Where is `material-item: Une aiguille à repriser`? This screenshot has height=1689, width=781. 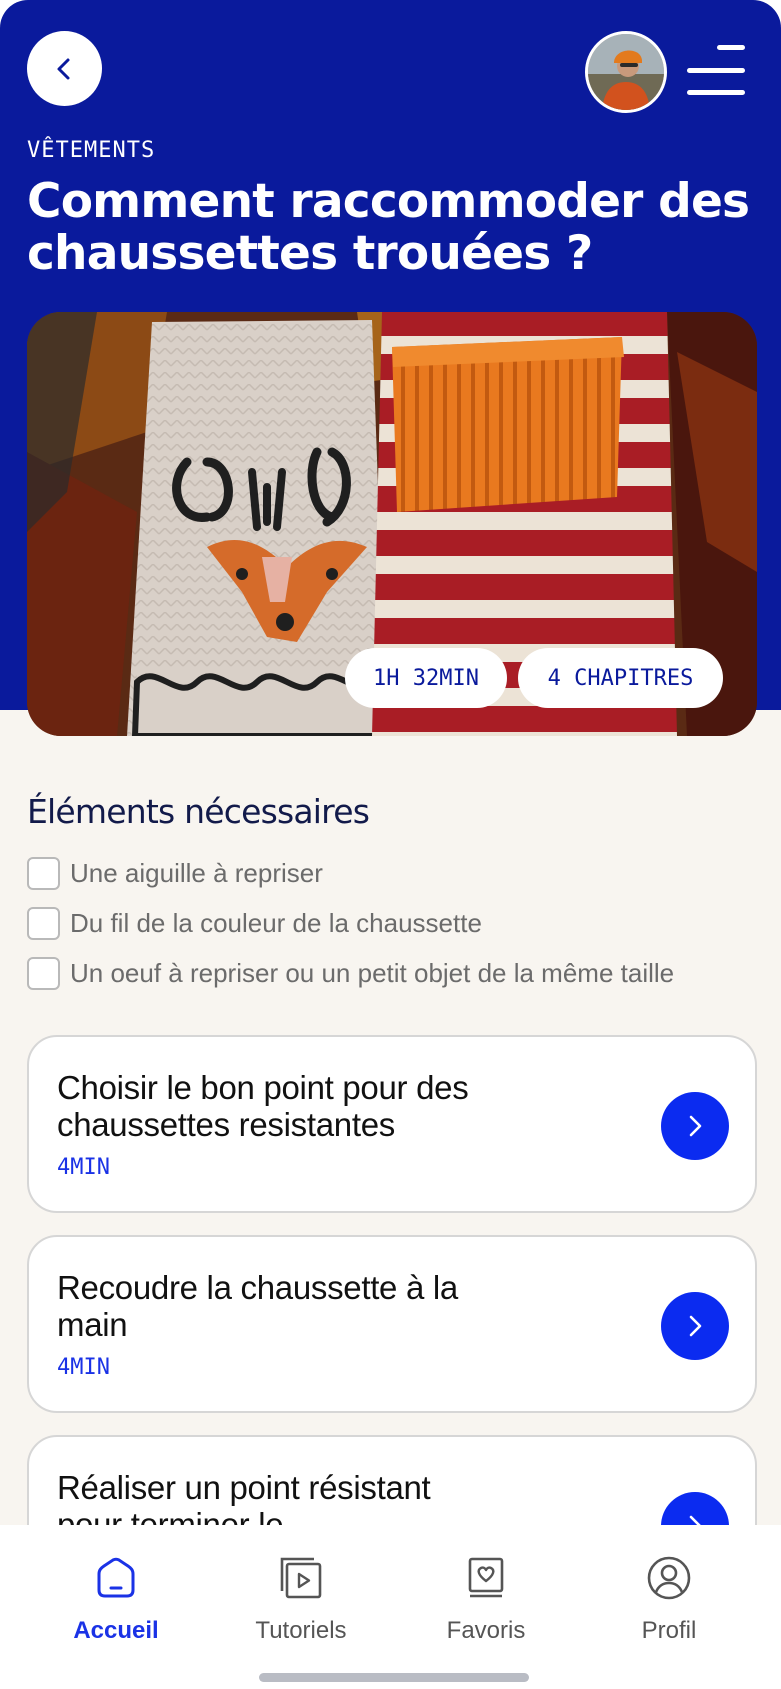
material-item: Une aiguille à repriser is located at coordinates (175, 873).